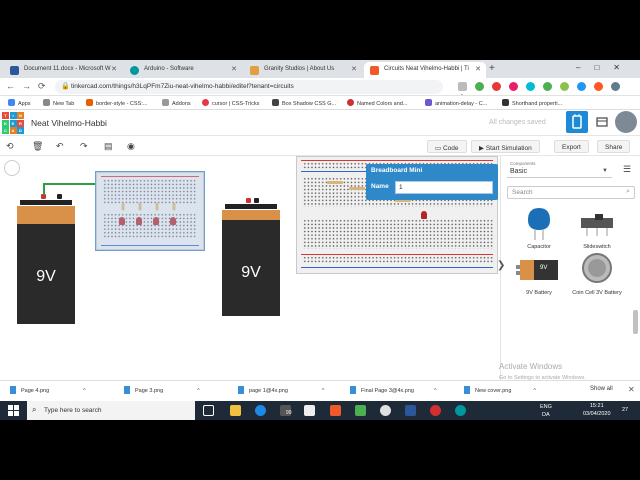  Describe the element at coordinates (176, 103) in the screenshot. I see `bookmark-addons: Addons` at that location.